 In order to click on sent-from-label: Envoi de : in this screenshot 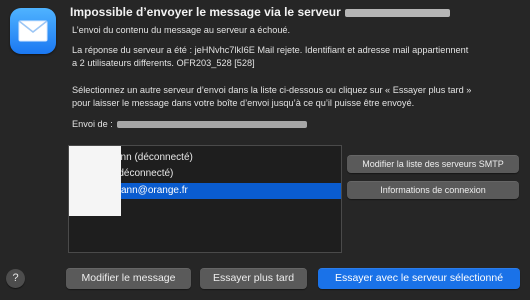, I will do `click(92, 124)`.